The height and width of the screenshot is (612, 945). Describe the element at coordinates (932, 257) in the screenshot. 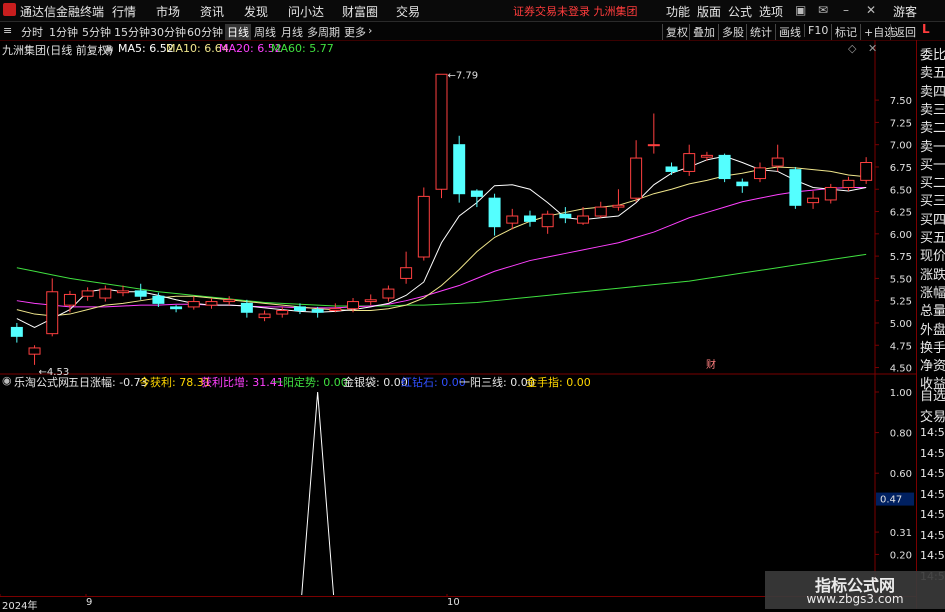

I see `quote-field-label: 现价` at that location.